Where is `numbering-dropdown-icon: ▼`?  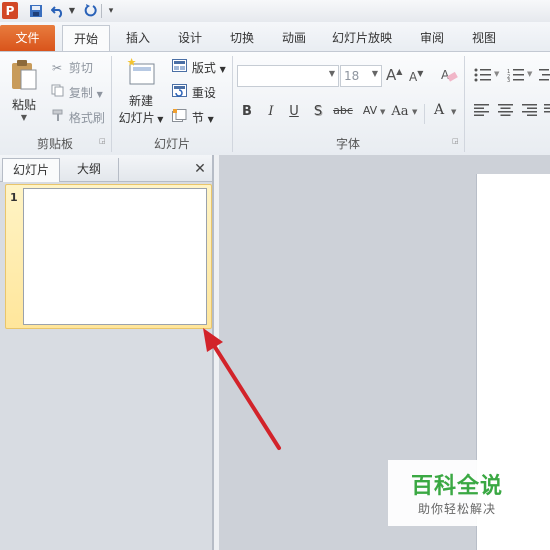
numbering-dropdown-icon: ▼ is located at coordinates (529, 74).